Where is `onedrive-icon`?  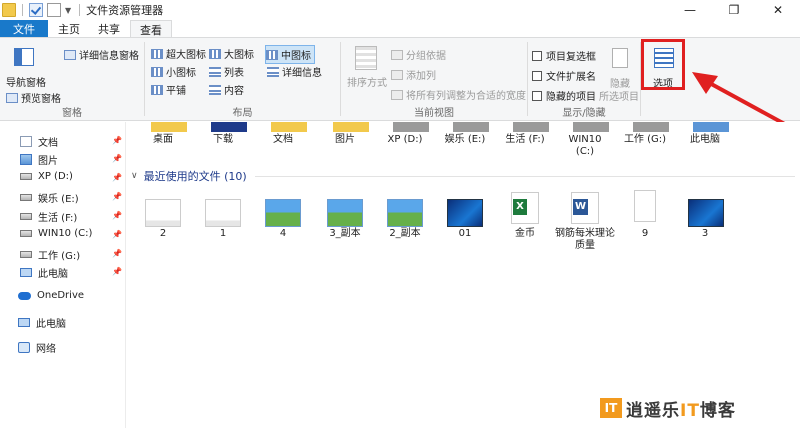 onedrive-icon is located at coordinates (24, 295).